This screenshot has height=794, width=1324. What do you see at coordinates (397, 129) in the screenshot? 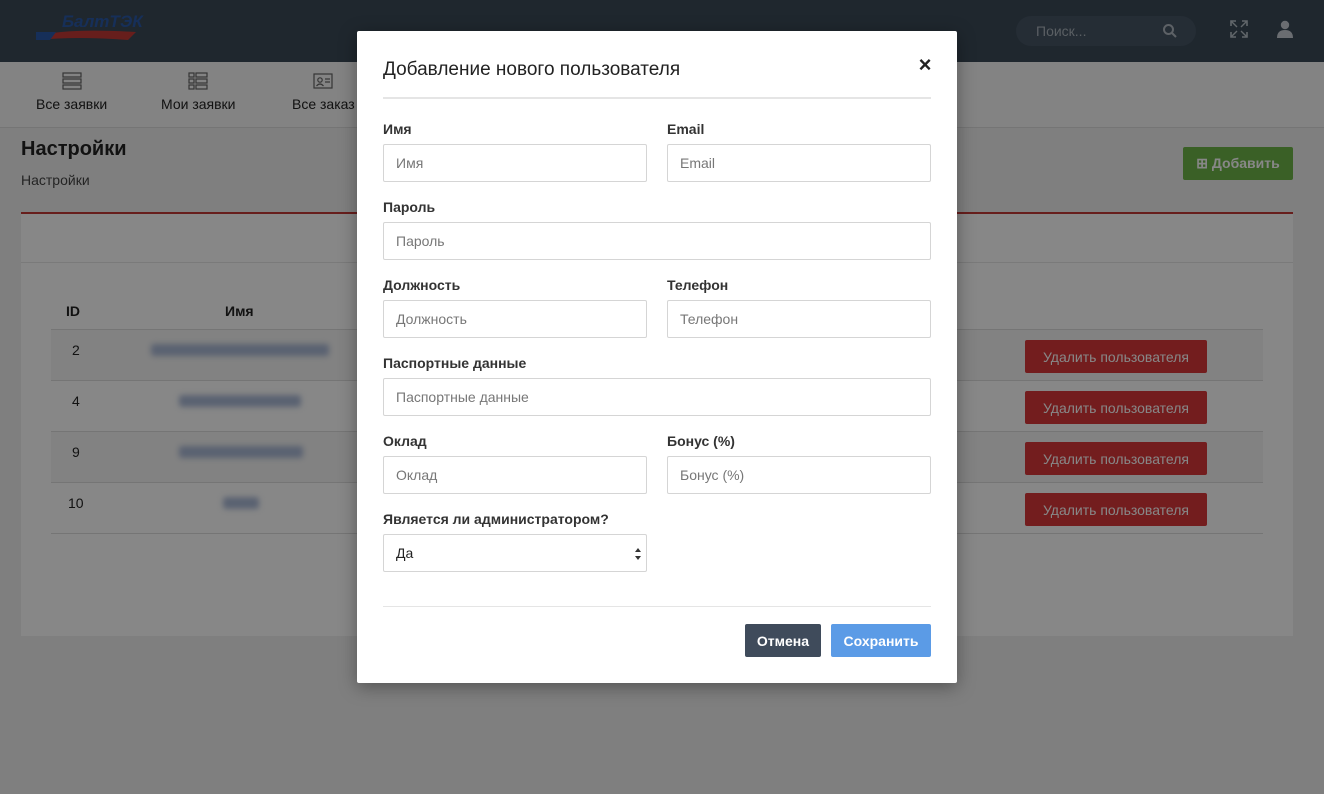
I see `name-label: Имя` at bounding box center [397, 129].